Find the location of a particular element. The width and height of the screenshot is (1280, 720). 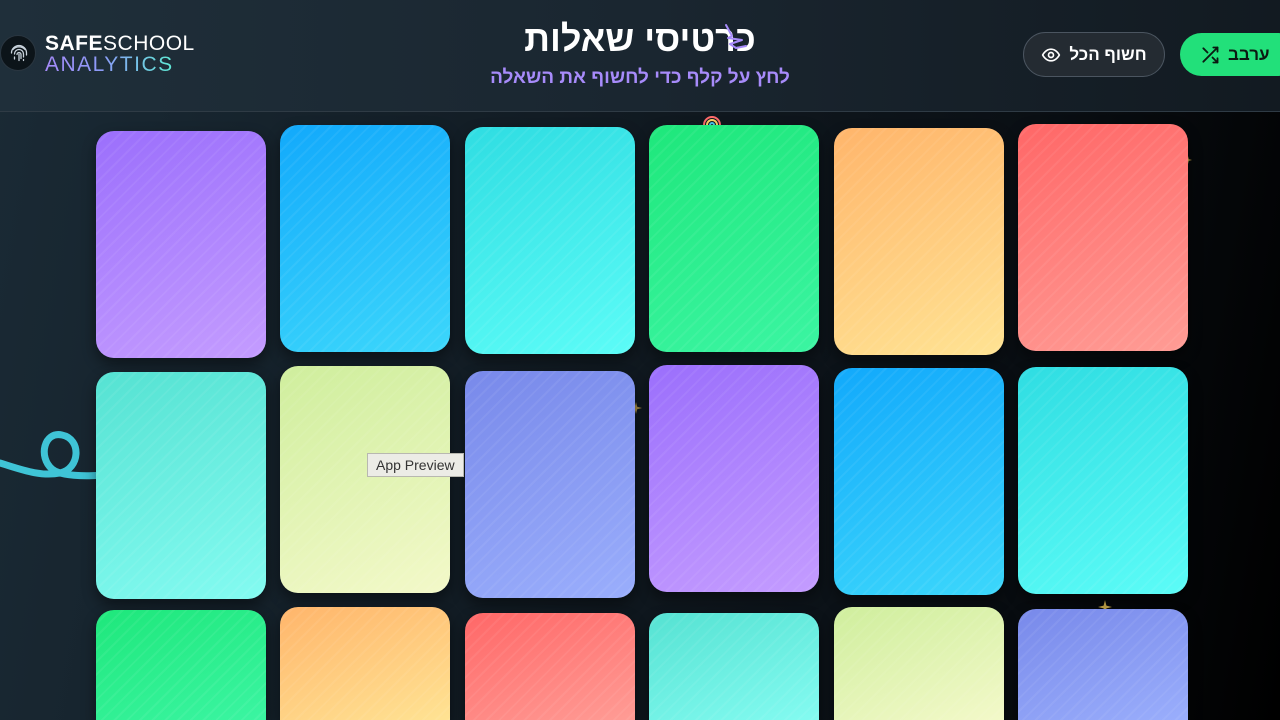

eye-icon is located at coordinates (1051, 54).